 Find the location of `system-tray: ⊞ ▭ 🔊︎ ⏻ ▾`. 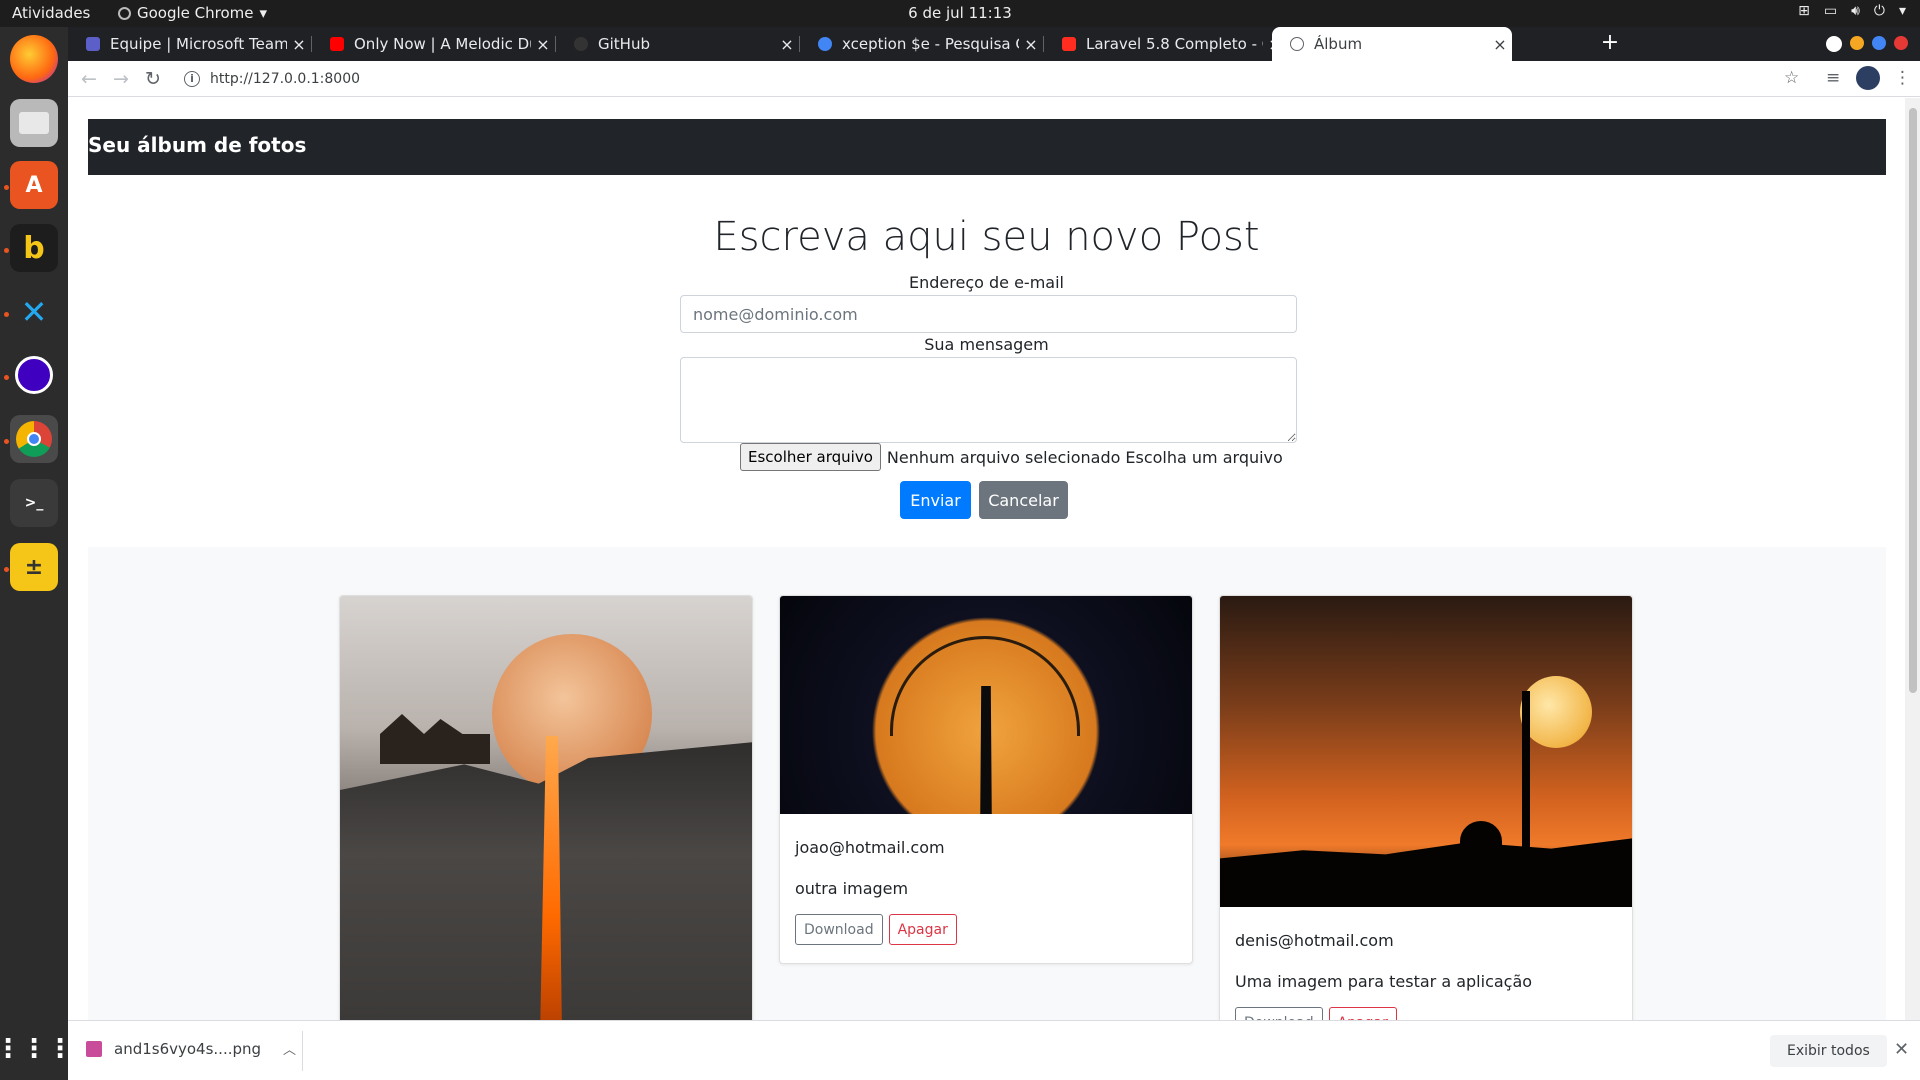

system-tray: ⊞ ▭ 🔊︎ ⏻ ▾ is located at coordinates (1852, 11).